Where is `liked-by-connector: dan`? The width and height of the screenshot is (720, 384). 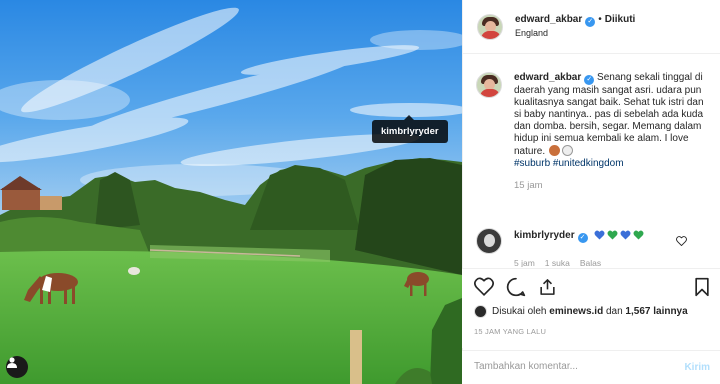 liked-by-connector: dan is located at coordinates (614, 311).